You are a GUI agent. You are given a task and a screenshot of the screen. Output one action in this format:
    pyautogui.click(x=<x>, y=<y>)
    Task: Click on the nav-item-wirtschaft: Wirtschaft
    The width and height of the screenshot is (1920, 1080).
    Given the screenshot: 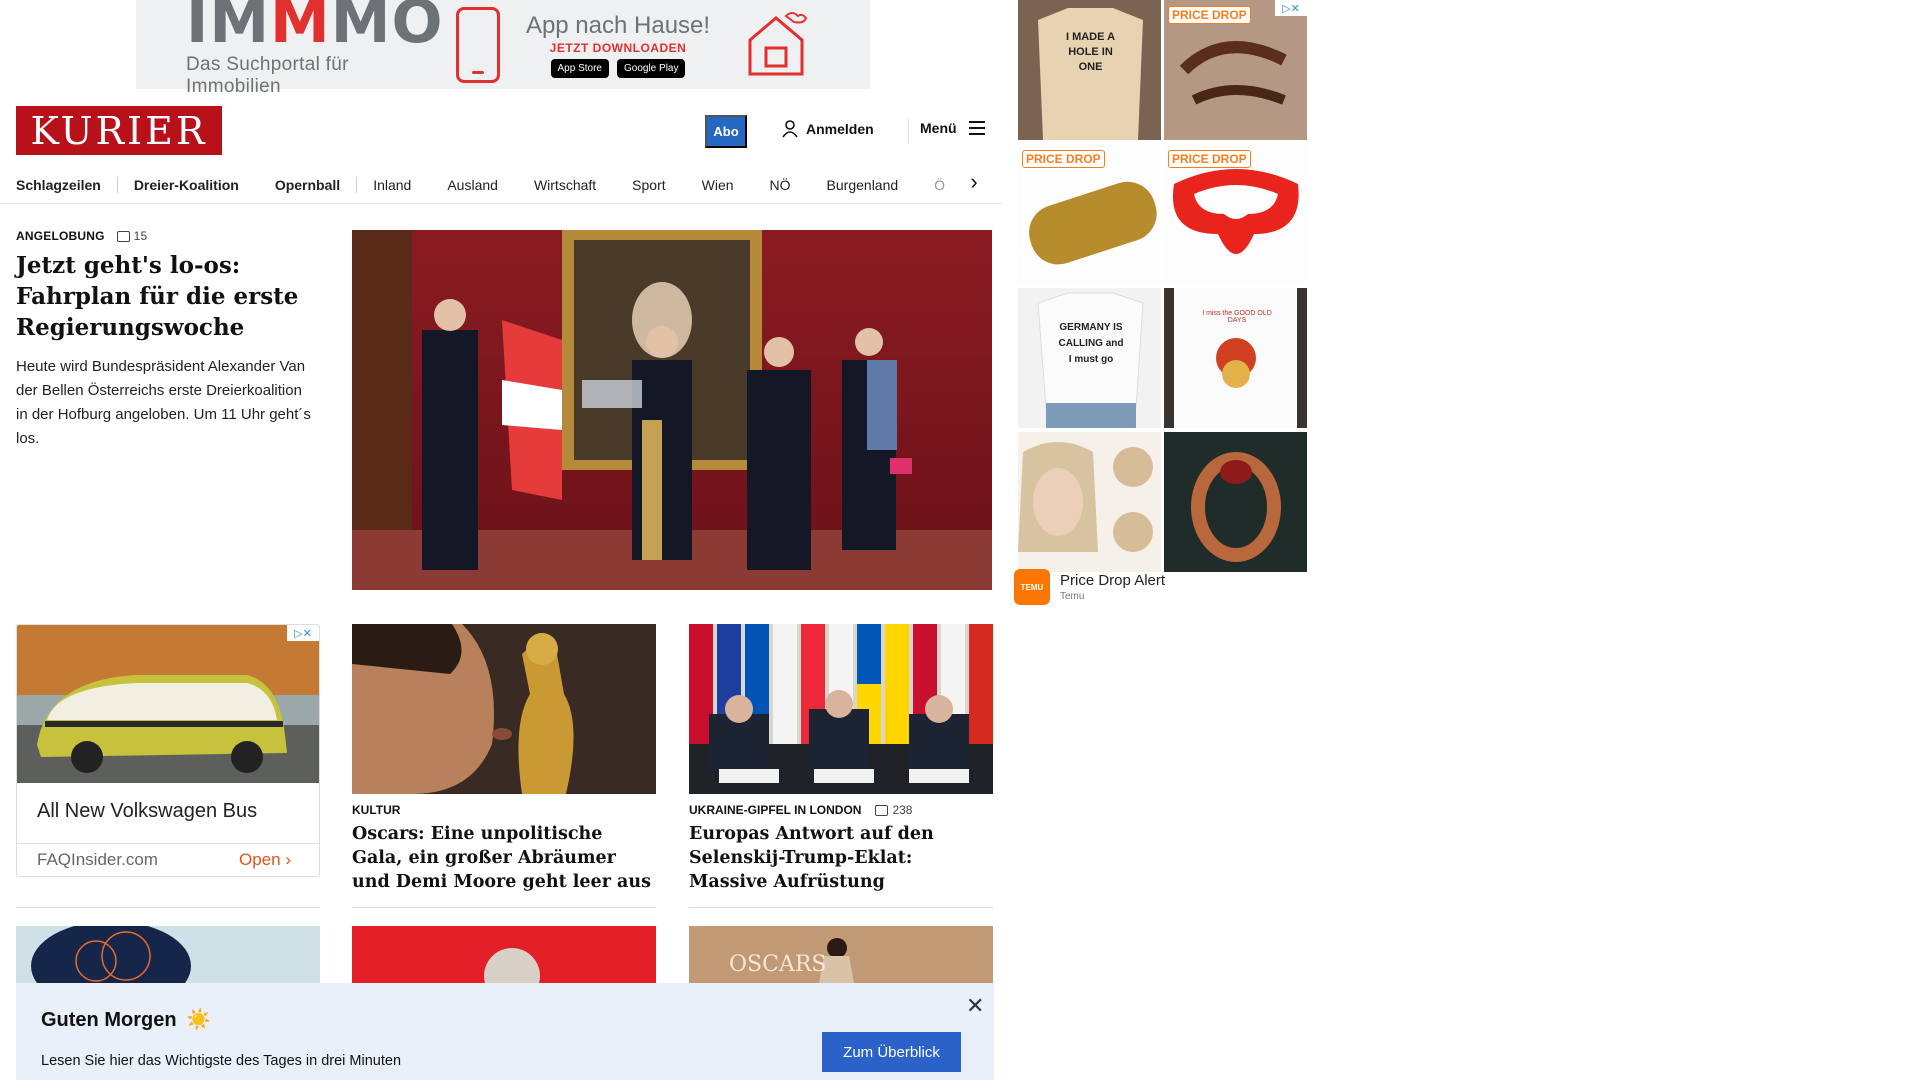 What is the action you would take?
    pyautogui.click(x=565, y=185)
    